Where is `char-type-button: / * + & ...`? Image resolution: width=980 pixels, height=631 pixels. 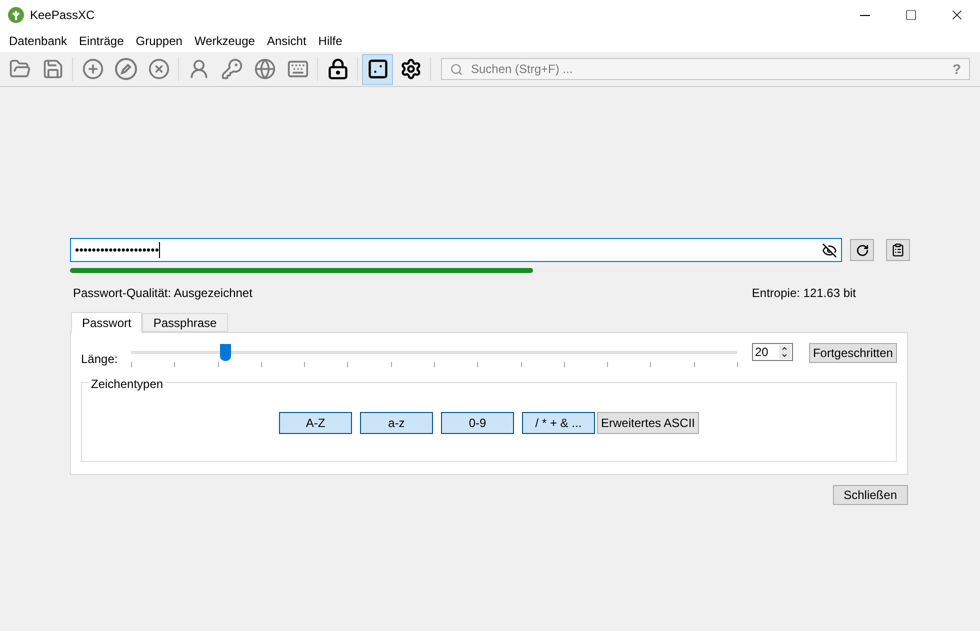
char-type-button: / * + & ... is located at coordinates (558, 423).